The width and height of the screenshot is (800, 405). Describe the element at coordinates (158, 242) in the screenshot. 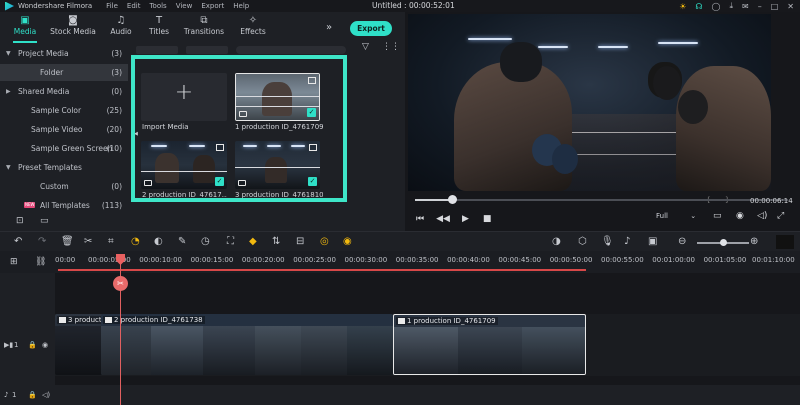

I see `color-icon: ◐` at that location.